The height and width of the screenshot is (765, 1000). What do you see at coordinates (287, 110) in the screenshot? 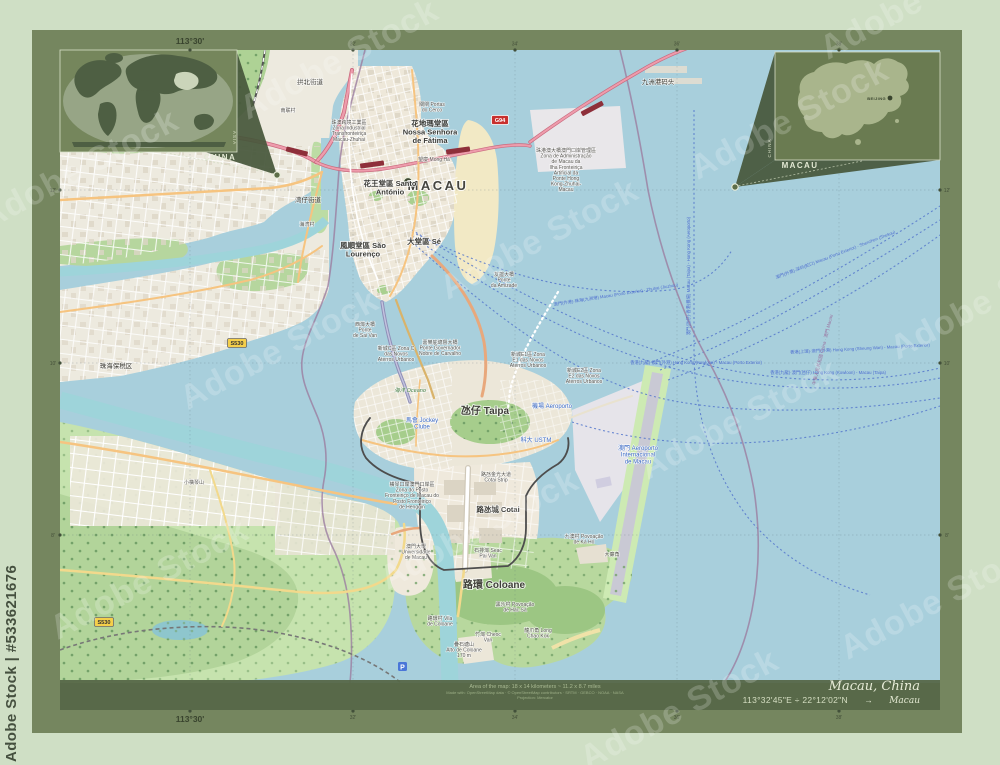
I see `map-label: 南联村` at bounding box center [287, 110].